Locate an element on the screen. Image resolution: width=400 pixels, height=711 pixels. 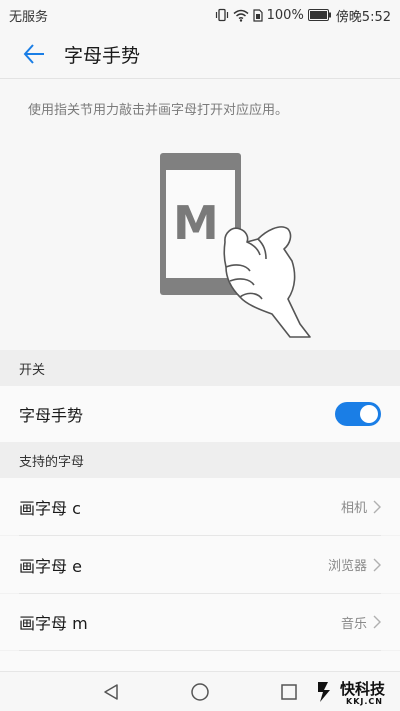
nav-home-button is located at coordinates (200, 692).